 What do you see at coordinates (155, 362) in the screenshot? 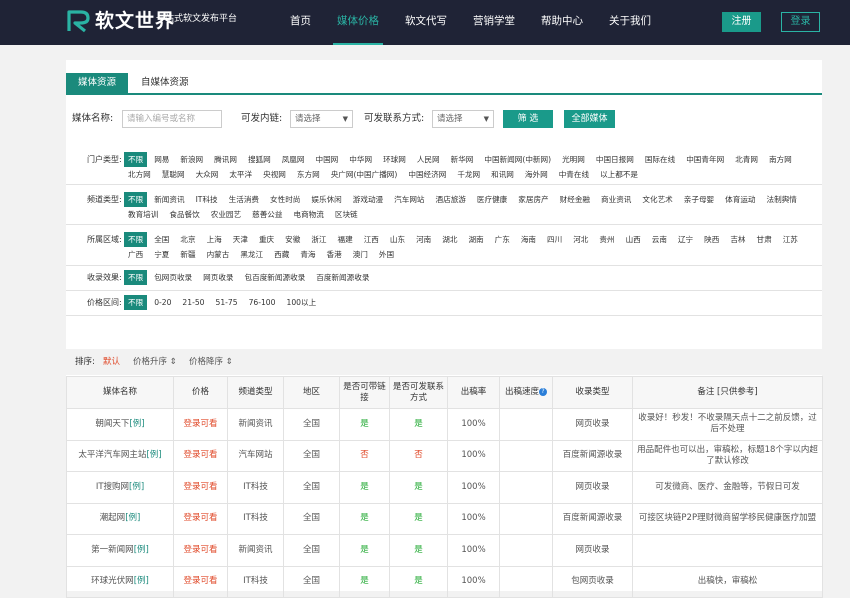
I see `sort-price-asc: 价格升序 ⇕` at bounding box center [155, 362].